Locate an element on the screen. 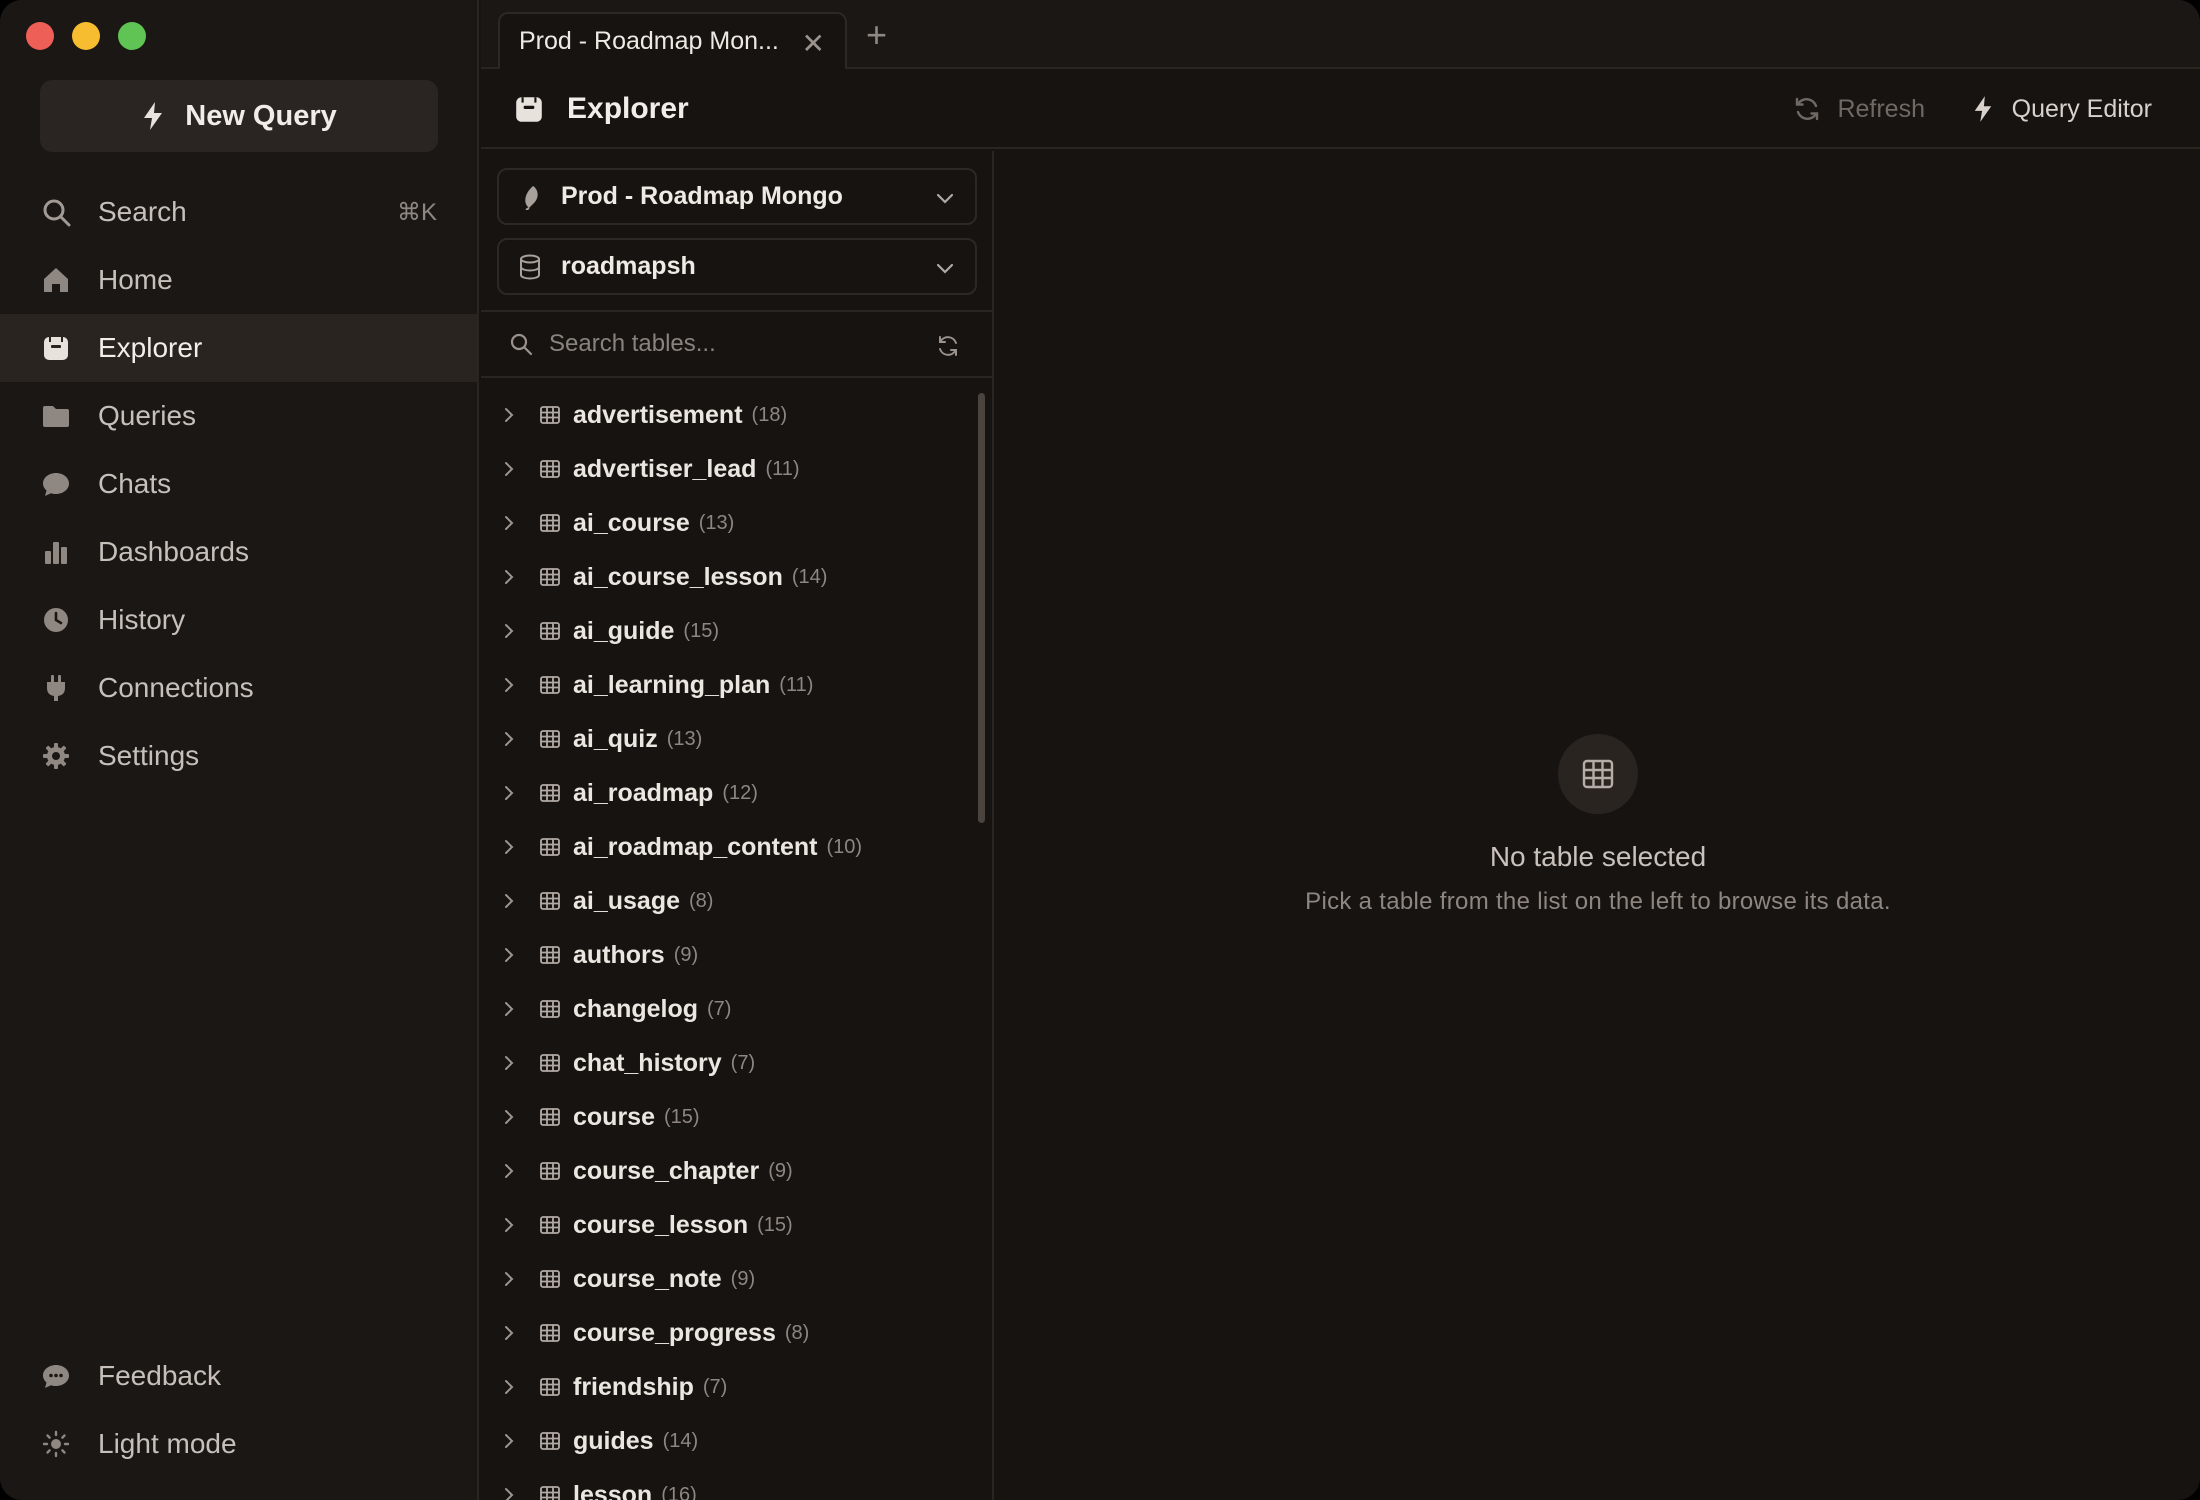  table-row: friendship (7) is located at coordinates (726, 1387).